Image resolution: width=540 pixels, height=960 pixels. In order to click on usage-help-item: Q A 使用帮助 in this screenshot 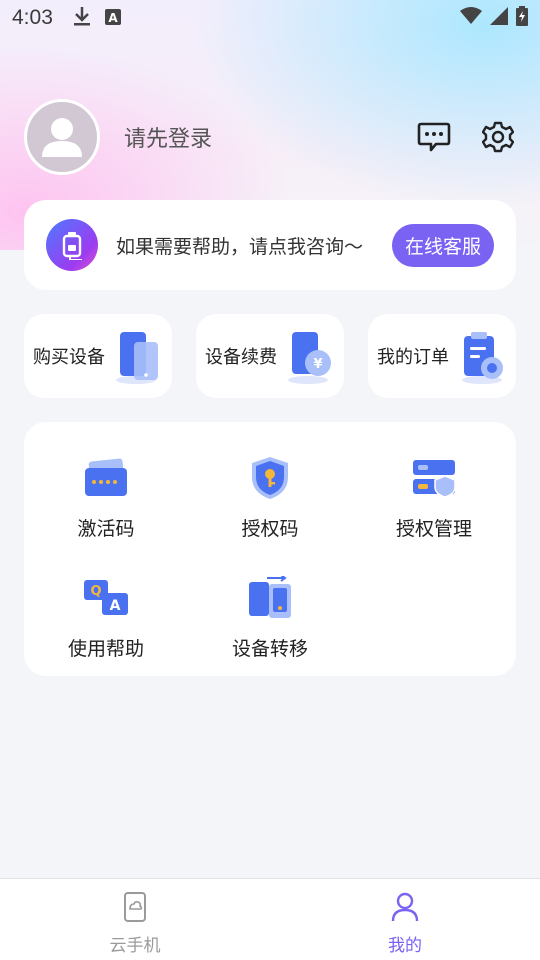, I will do `click(106, 622)`.